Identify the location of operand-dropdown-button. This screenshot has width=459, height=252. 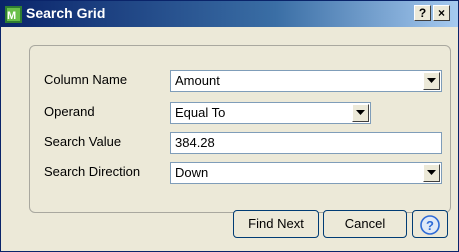
(360, 113).